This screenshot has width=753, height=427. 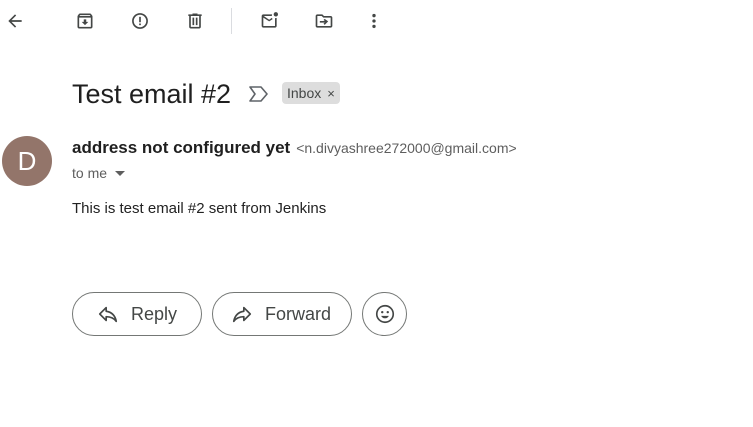 I want to click on report-spam-button, so click(x=140, y=21).